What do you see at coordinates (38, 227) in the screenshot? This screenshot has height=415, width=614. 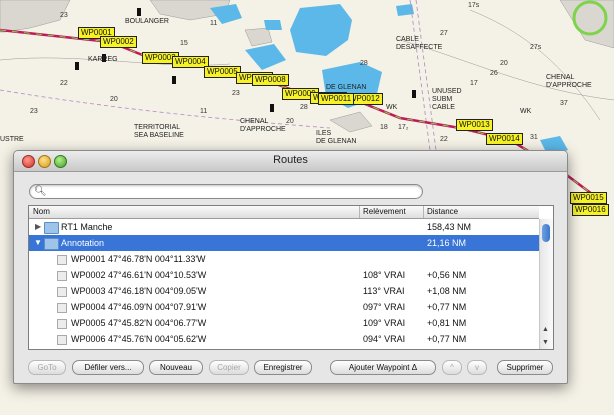 I see `disclosure-collapsed-icon: ▶` at bounding box center [38, 227].